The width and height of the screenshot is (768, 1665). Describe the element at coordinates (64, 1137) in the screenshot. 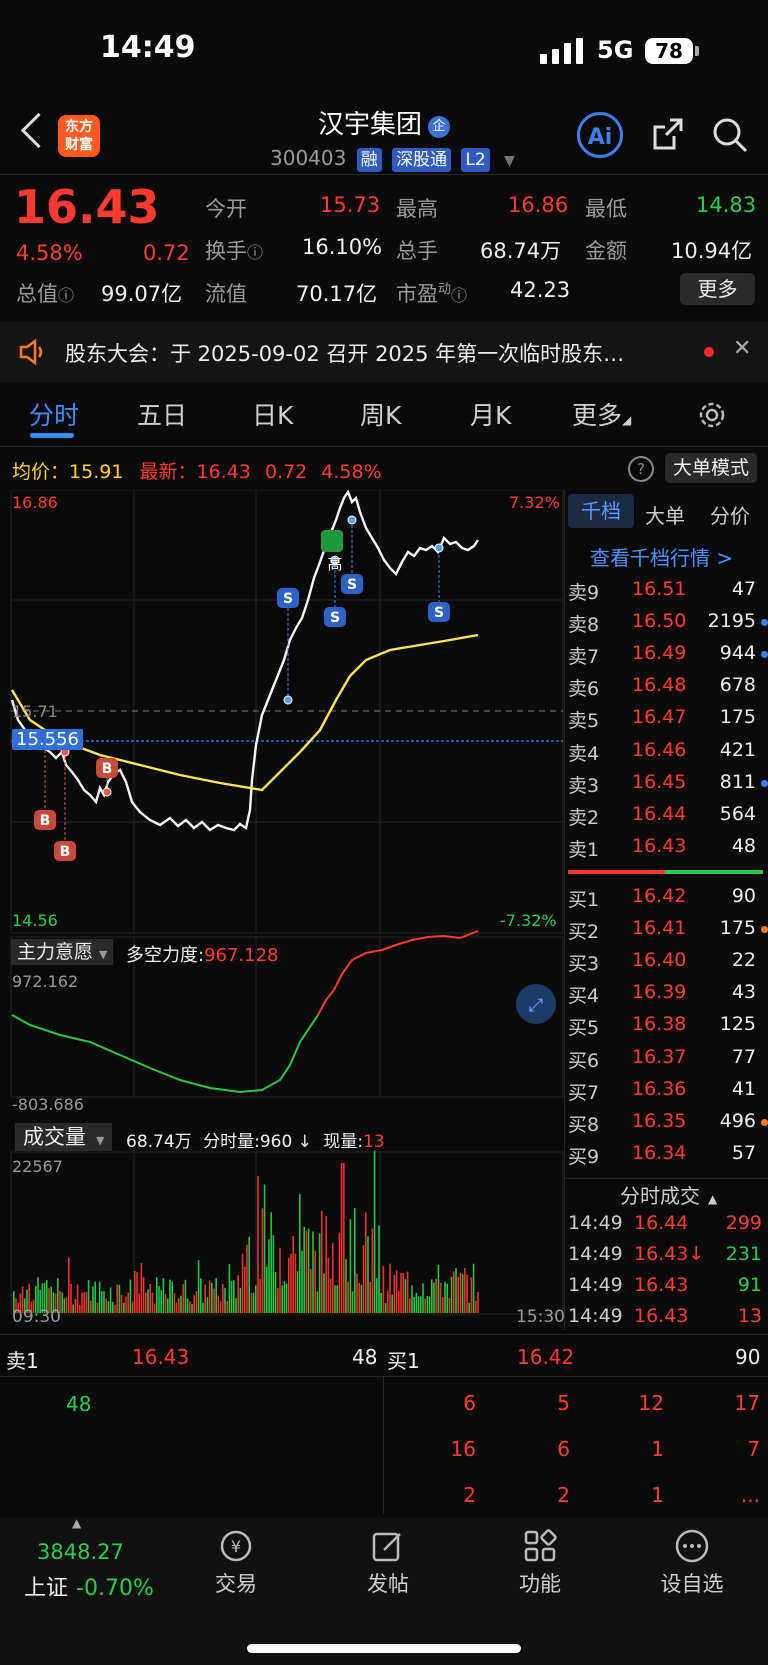

I see `volume-select: 成交量 ▼` at that location.